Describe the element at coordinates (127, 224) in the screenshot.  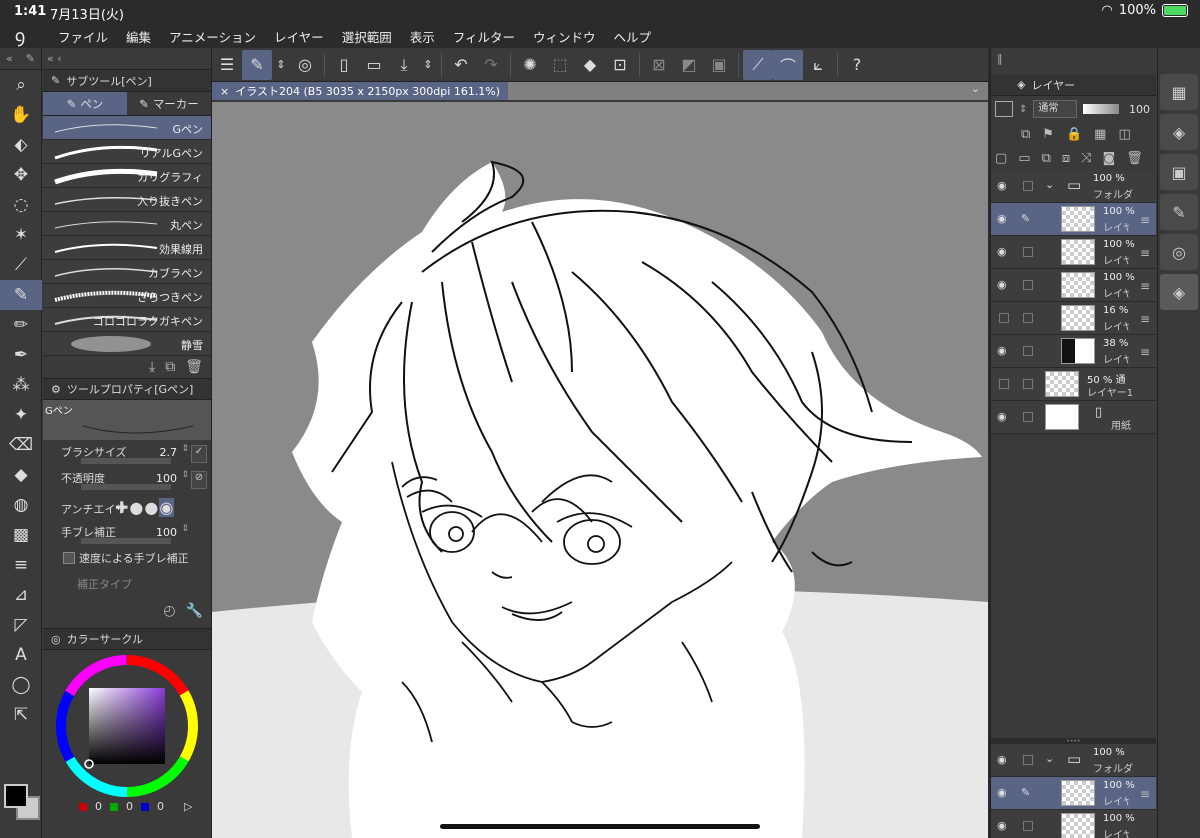
I see `brush-item-maru-pen: 丸ペン` at that location.